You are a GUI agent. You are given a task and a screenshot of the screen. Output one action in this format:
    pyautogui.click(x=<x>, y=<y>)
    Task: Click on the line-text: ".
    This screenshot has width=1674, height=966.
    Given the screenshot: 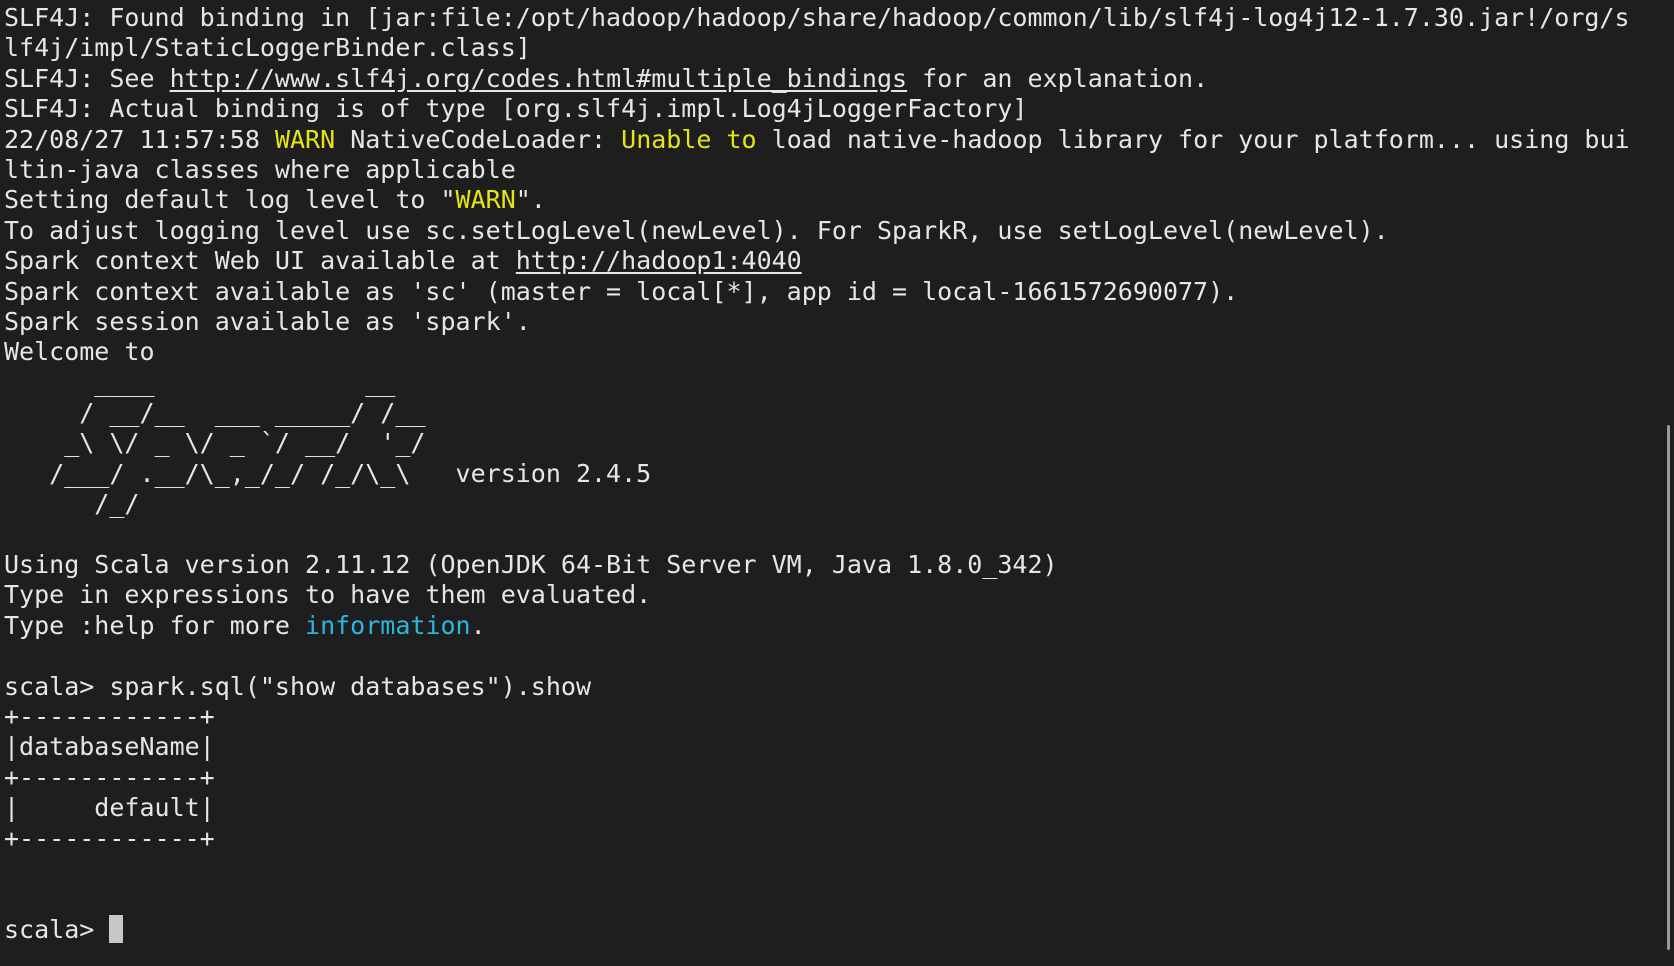 What is the action you would take?
    pyautogui.click(x=530, y=200)
    